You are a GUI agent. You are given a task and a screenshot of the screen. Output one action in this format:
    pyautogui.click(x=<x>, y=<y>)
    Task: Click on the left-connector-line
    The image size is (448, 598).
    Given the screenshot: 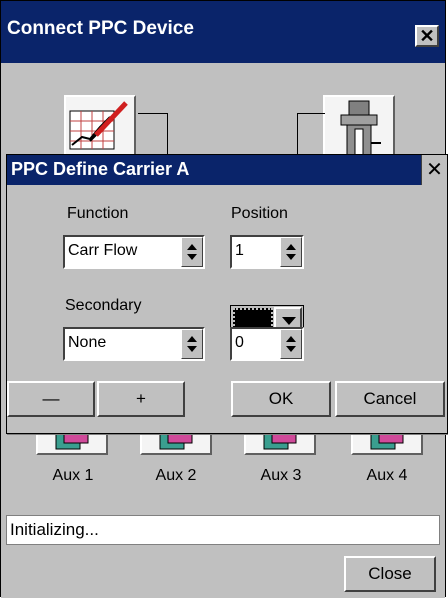 What is the action you would take?
    pyautogui.click(x=153, y=135)
    